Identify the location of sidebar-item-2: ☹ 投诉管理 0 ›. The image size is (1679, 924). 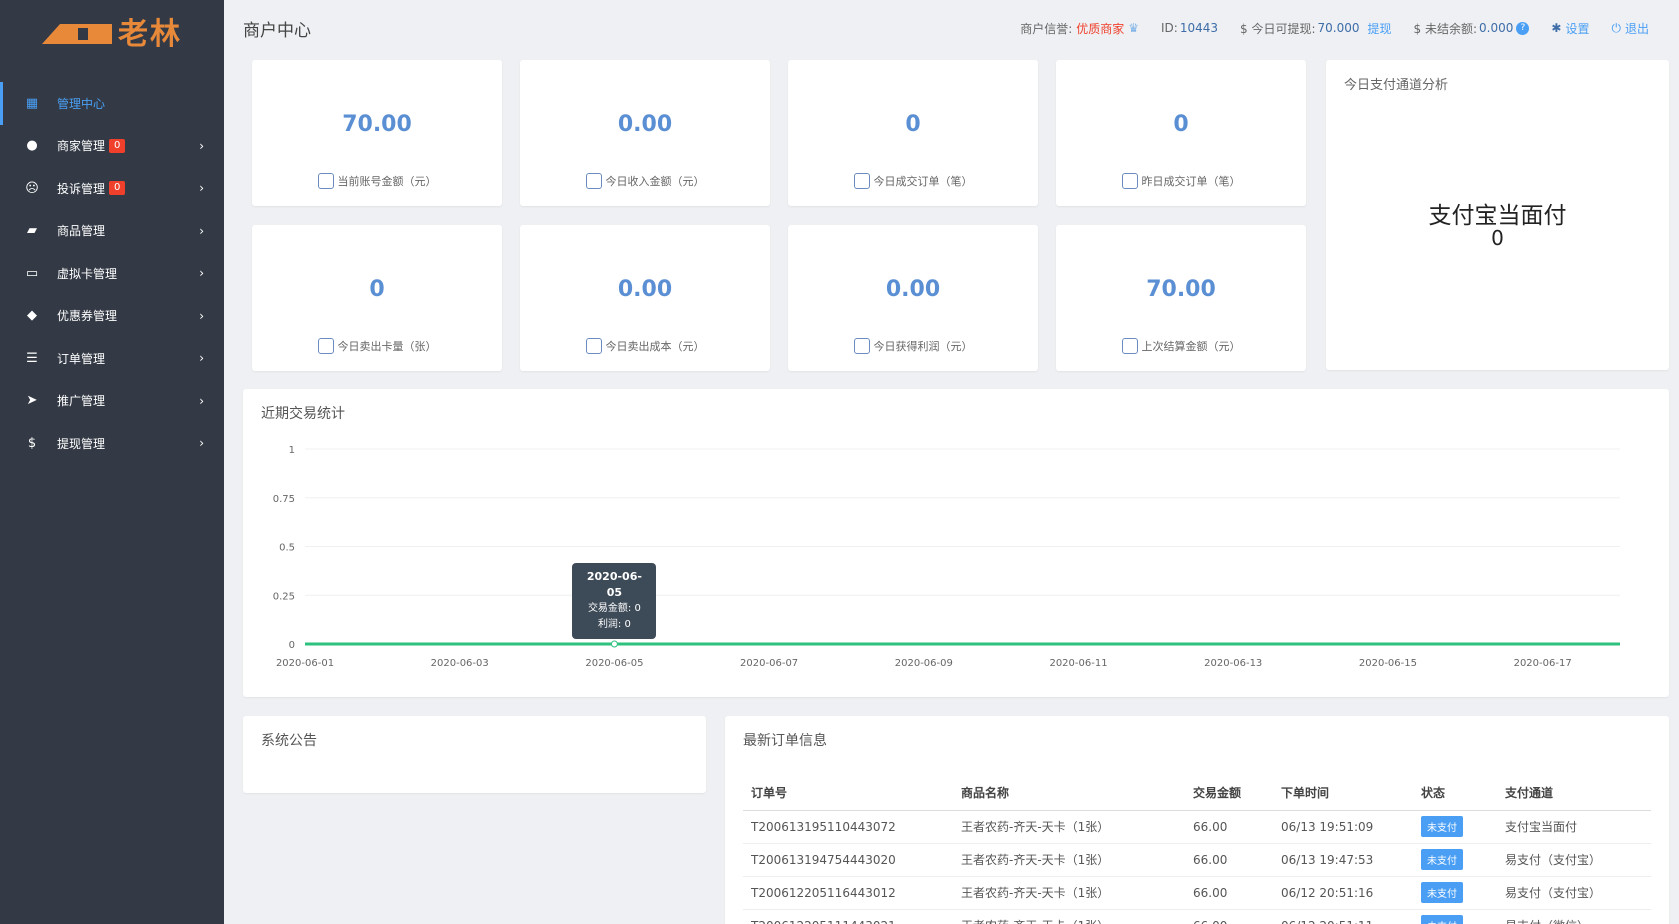
(112, 188).